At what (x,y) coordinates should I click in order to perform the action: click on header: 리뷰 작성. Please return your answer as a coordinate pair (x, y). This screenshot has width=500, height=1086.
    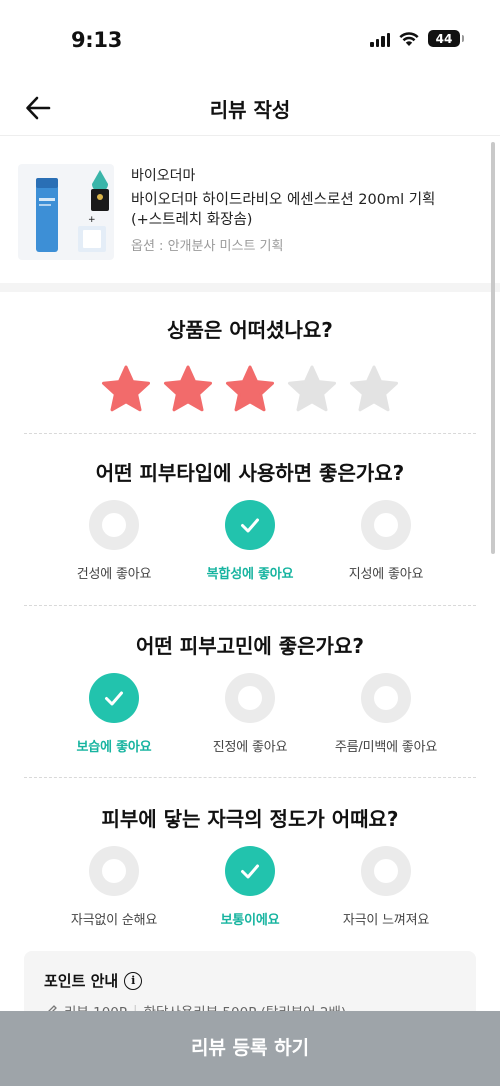
    Looking at the image, I should click on (250, 108).